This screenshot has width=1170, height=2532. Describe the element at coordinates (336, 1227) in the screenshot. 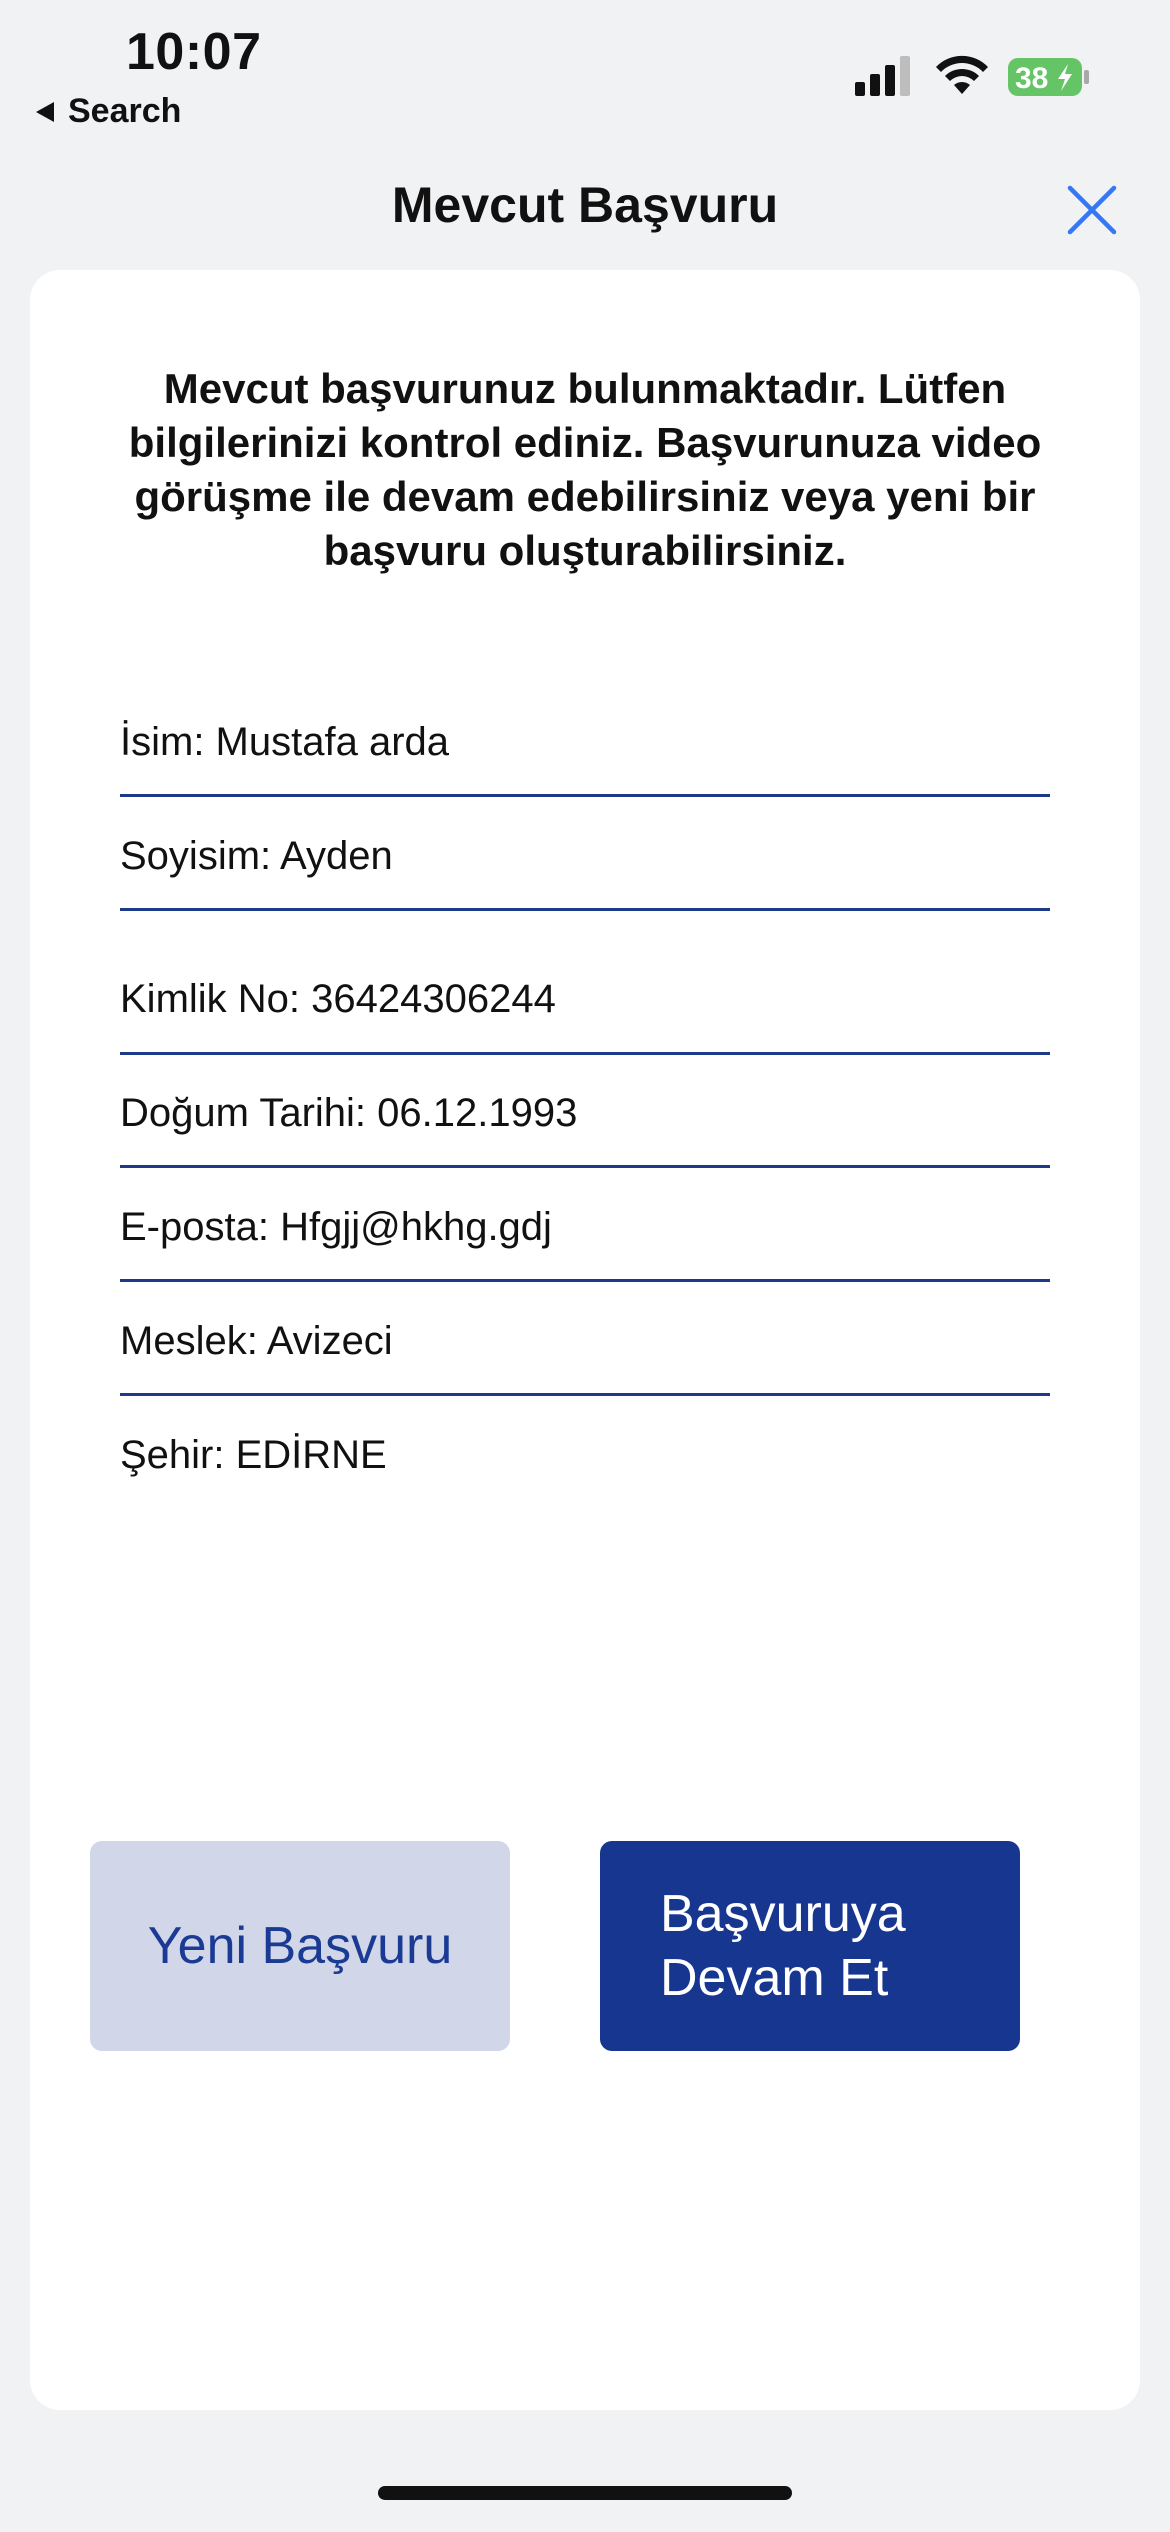

I see `field-email-text: E-posta: Hfgjj@hkhg.gdj` at that location.